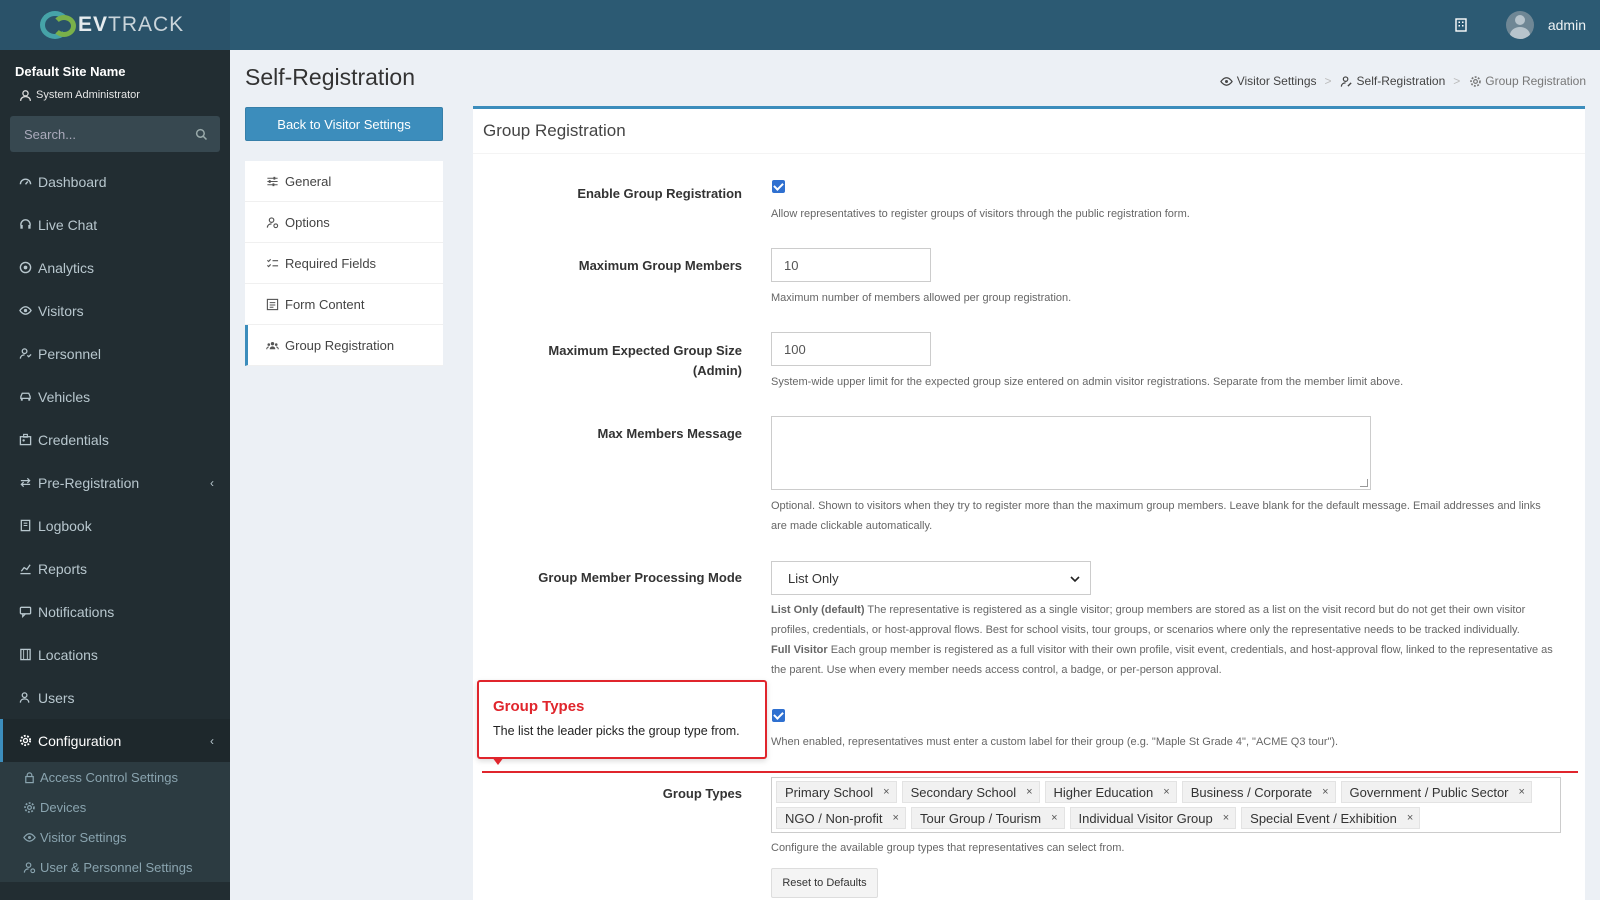 This screenshot has width=1600, height=900. What do you see at coordinates (115, 568) in the screenshot?
I see `sidebar-item-reports: Reports` at bounding box center [115, 568].